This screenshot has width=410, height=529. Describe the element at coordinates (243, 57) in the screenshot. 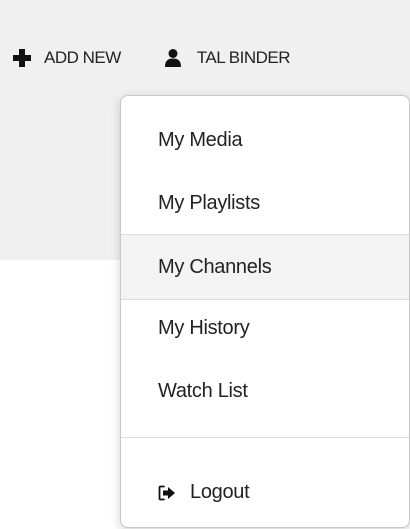

I see `user-name-label: TAL BINDER` at that location.